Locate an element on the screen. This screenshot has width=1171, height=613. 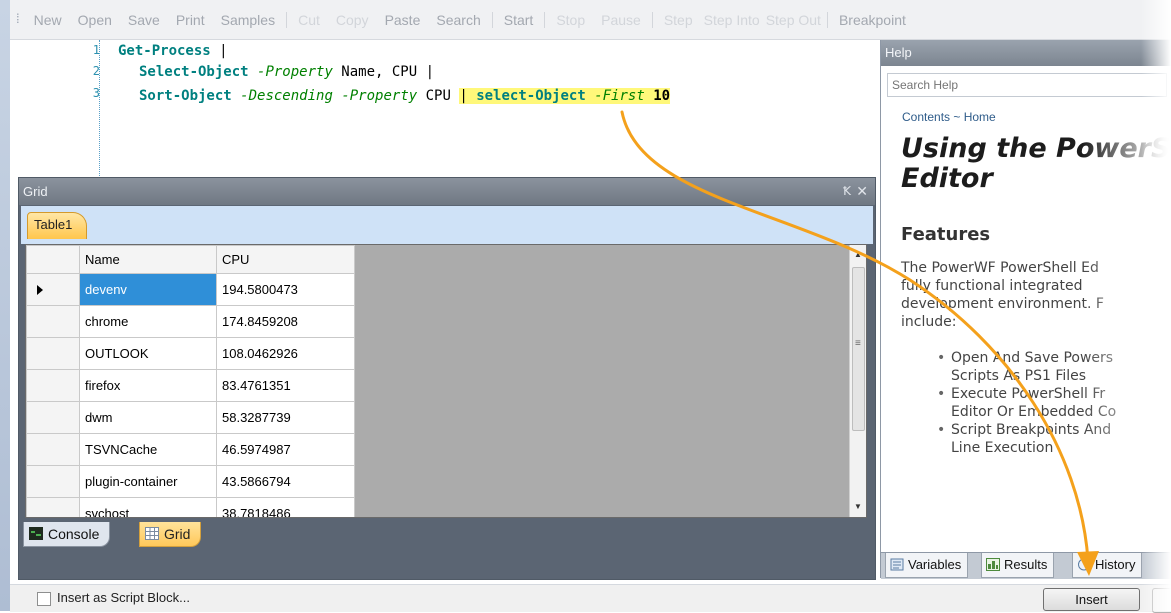
table-row: chrome 174.8459208 is located at coordinates (190, 321).